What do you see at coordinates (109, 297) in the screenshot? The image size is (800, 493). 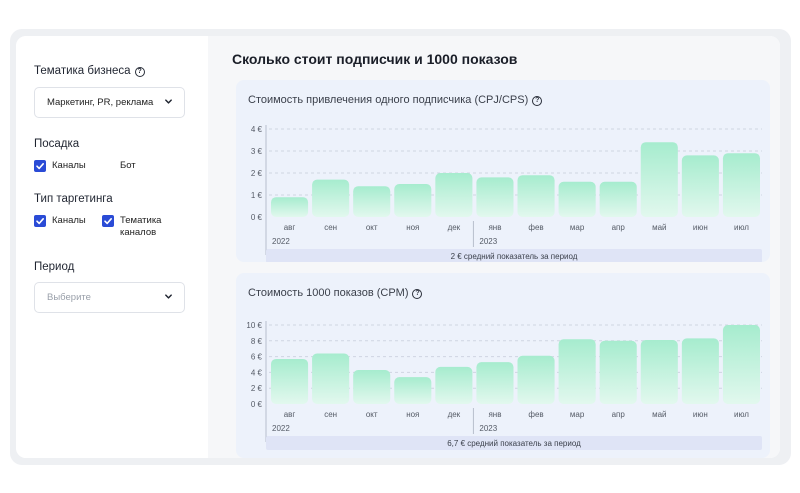 I see `period-select: Выберите` at bounding box center [109, 297].